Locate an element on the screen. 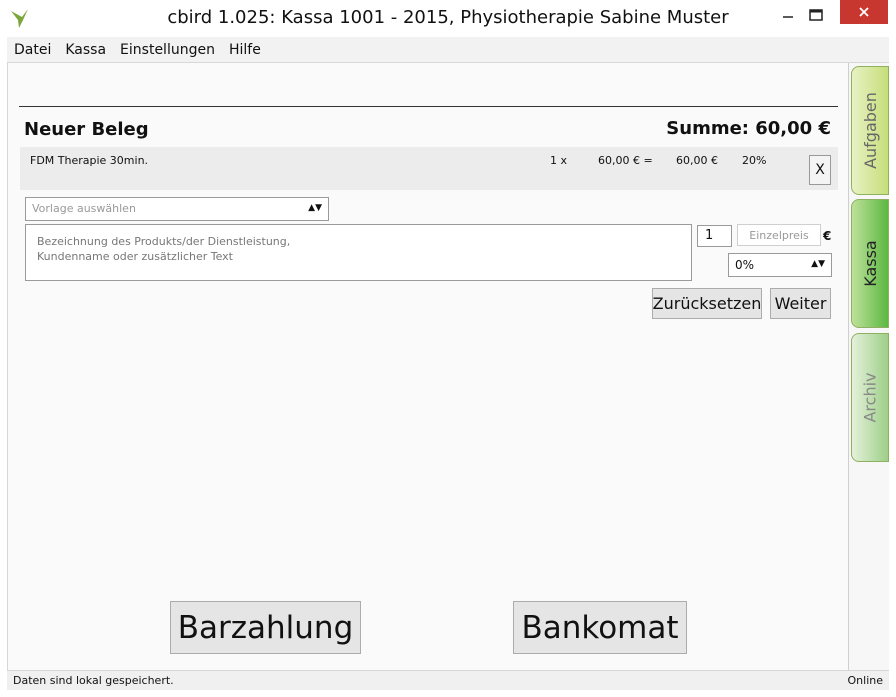 This screenshot has height=697, width=896. close-icon is located at coordinates (864, 12).